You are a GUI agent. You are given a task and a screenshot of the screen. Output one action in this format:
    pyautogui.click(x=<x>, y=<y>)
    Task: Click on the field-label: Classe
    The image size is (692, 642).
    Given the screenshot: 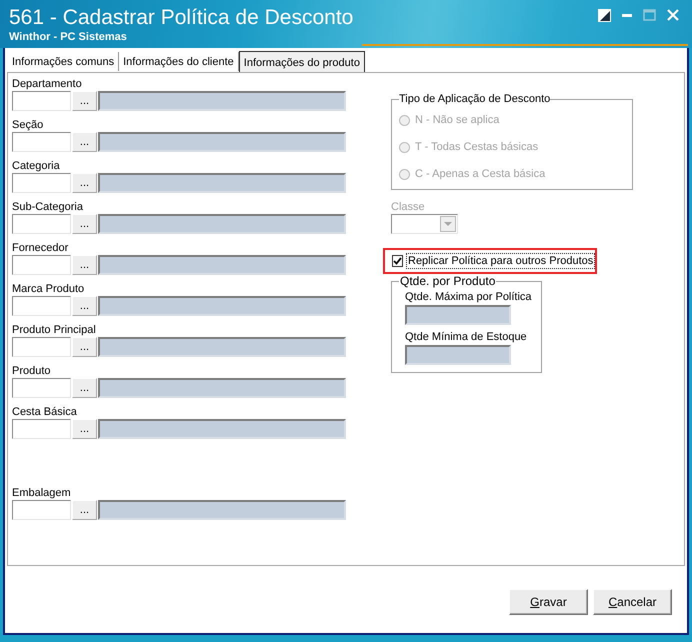 What is the action you would take?
    pyautogui.click(x=408, y=207)
    